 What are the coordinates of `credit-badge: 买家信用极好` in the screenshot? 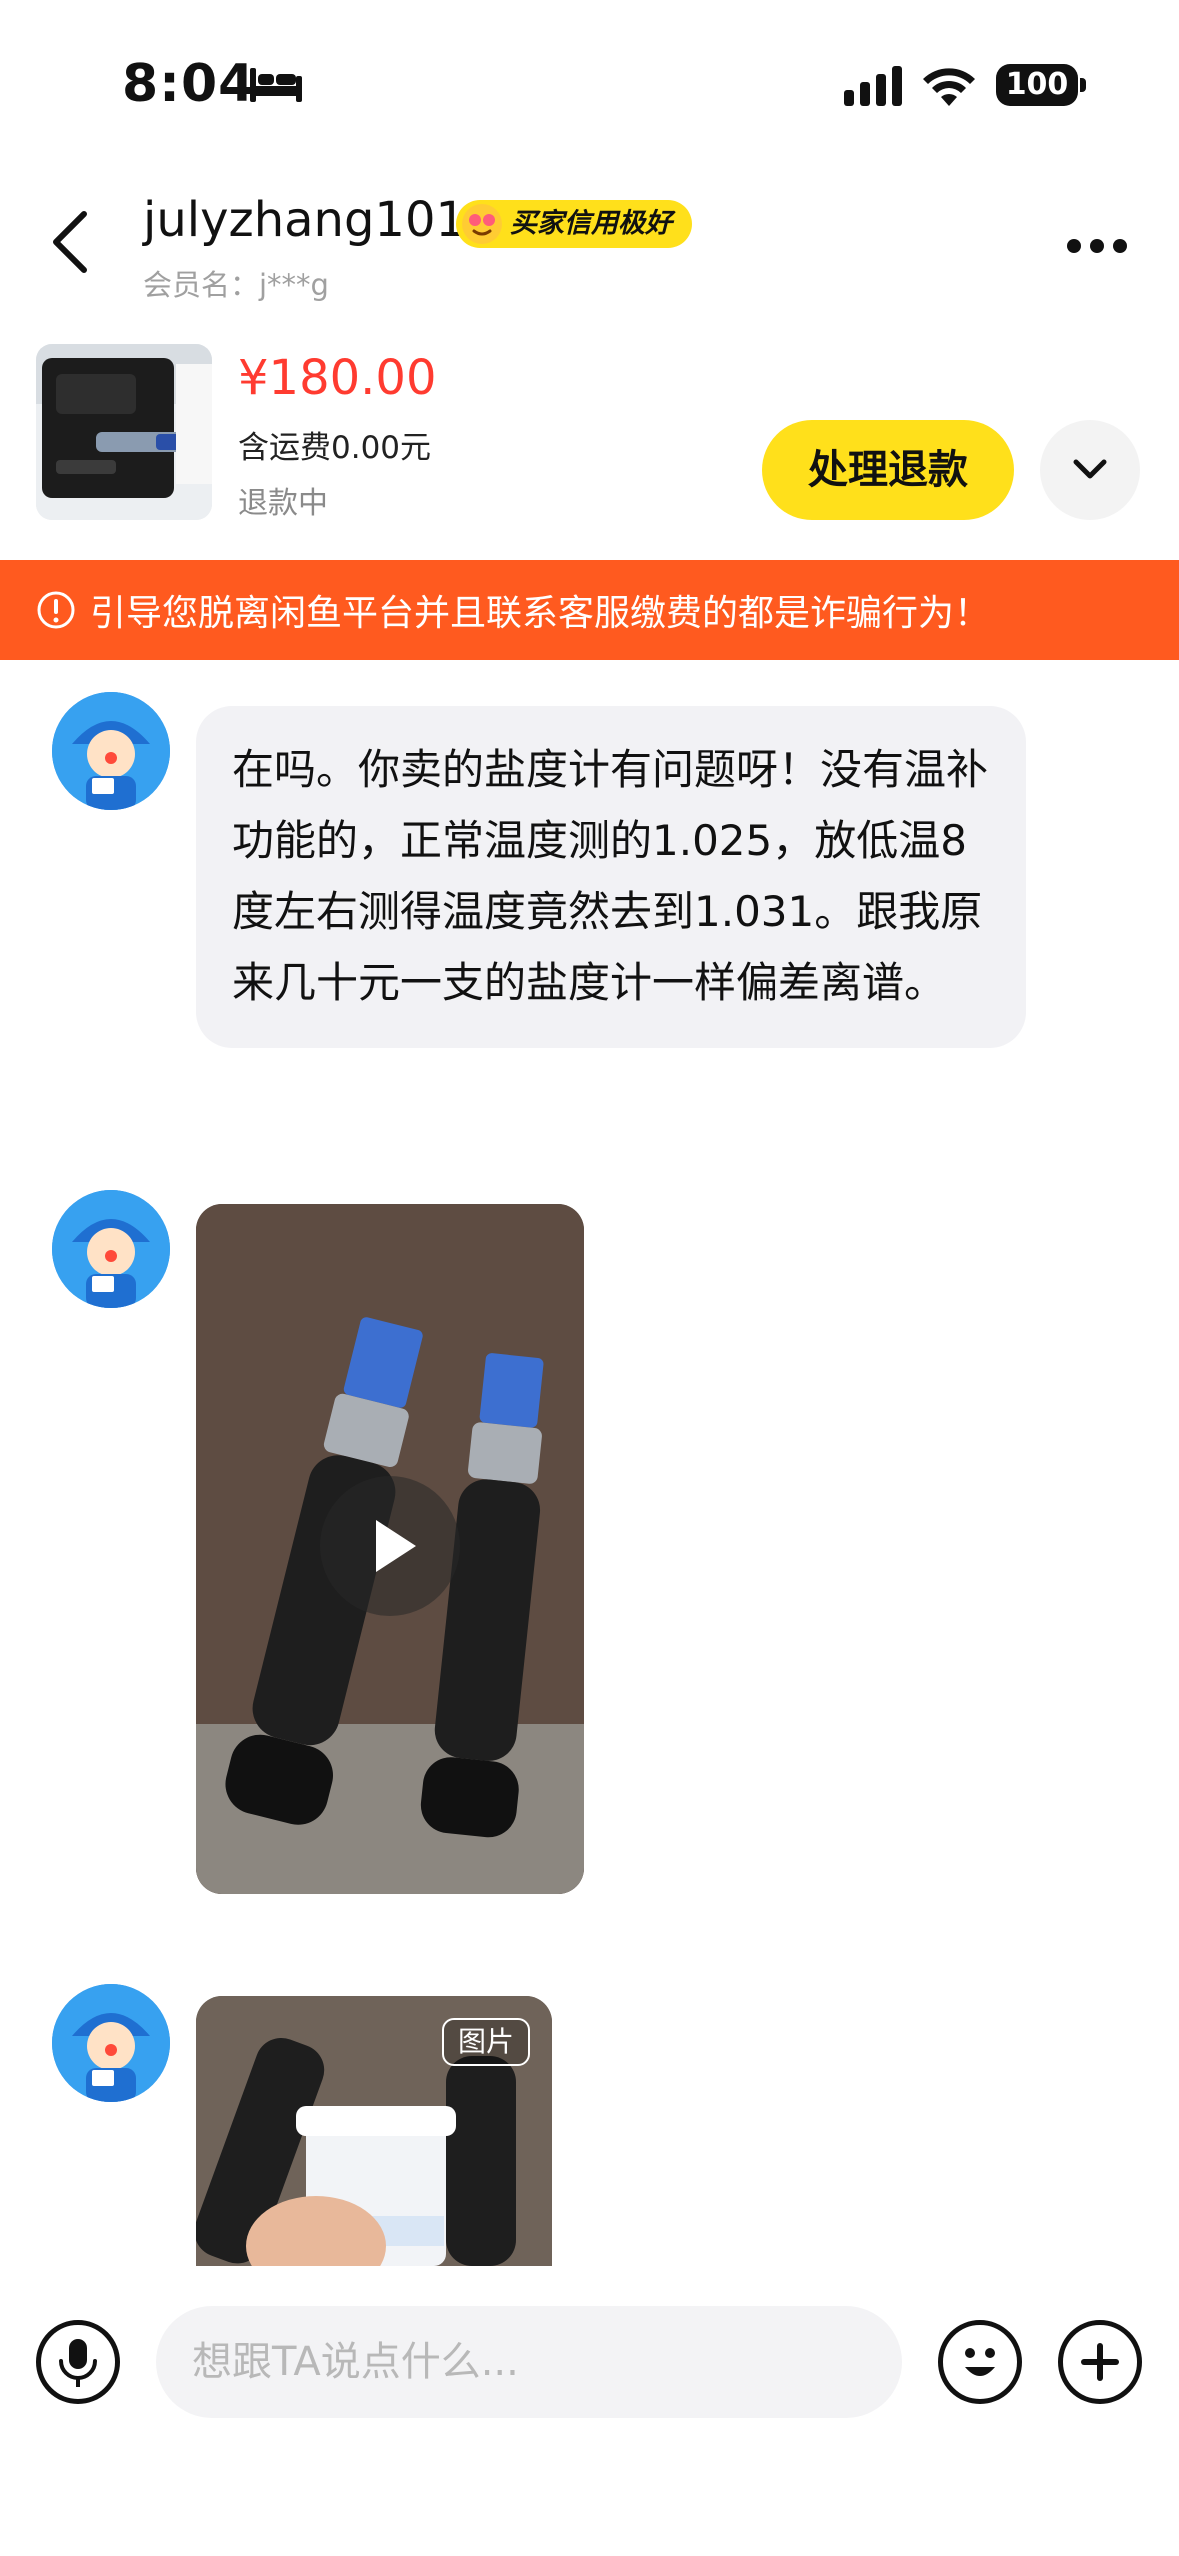 It's located at (574, 224).